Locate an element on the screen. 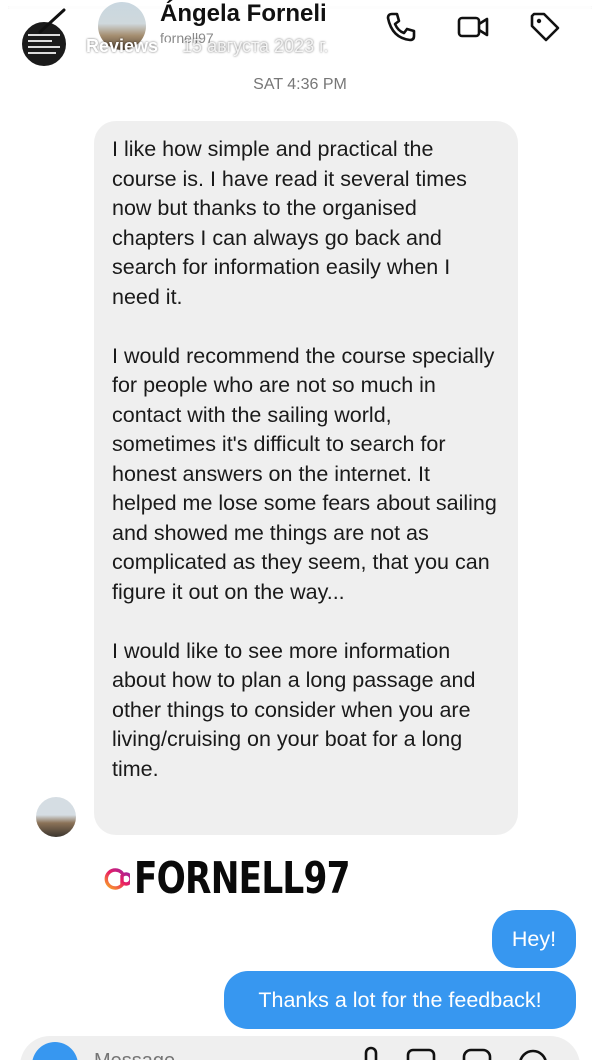 This screenshot has width=600, height=1060. sent-message: Thanks a lot for the feedback! is located at coordinates (400, 1000).